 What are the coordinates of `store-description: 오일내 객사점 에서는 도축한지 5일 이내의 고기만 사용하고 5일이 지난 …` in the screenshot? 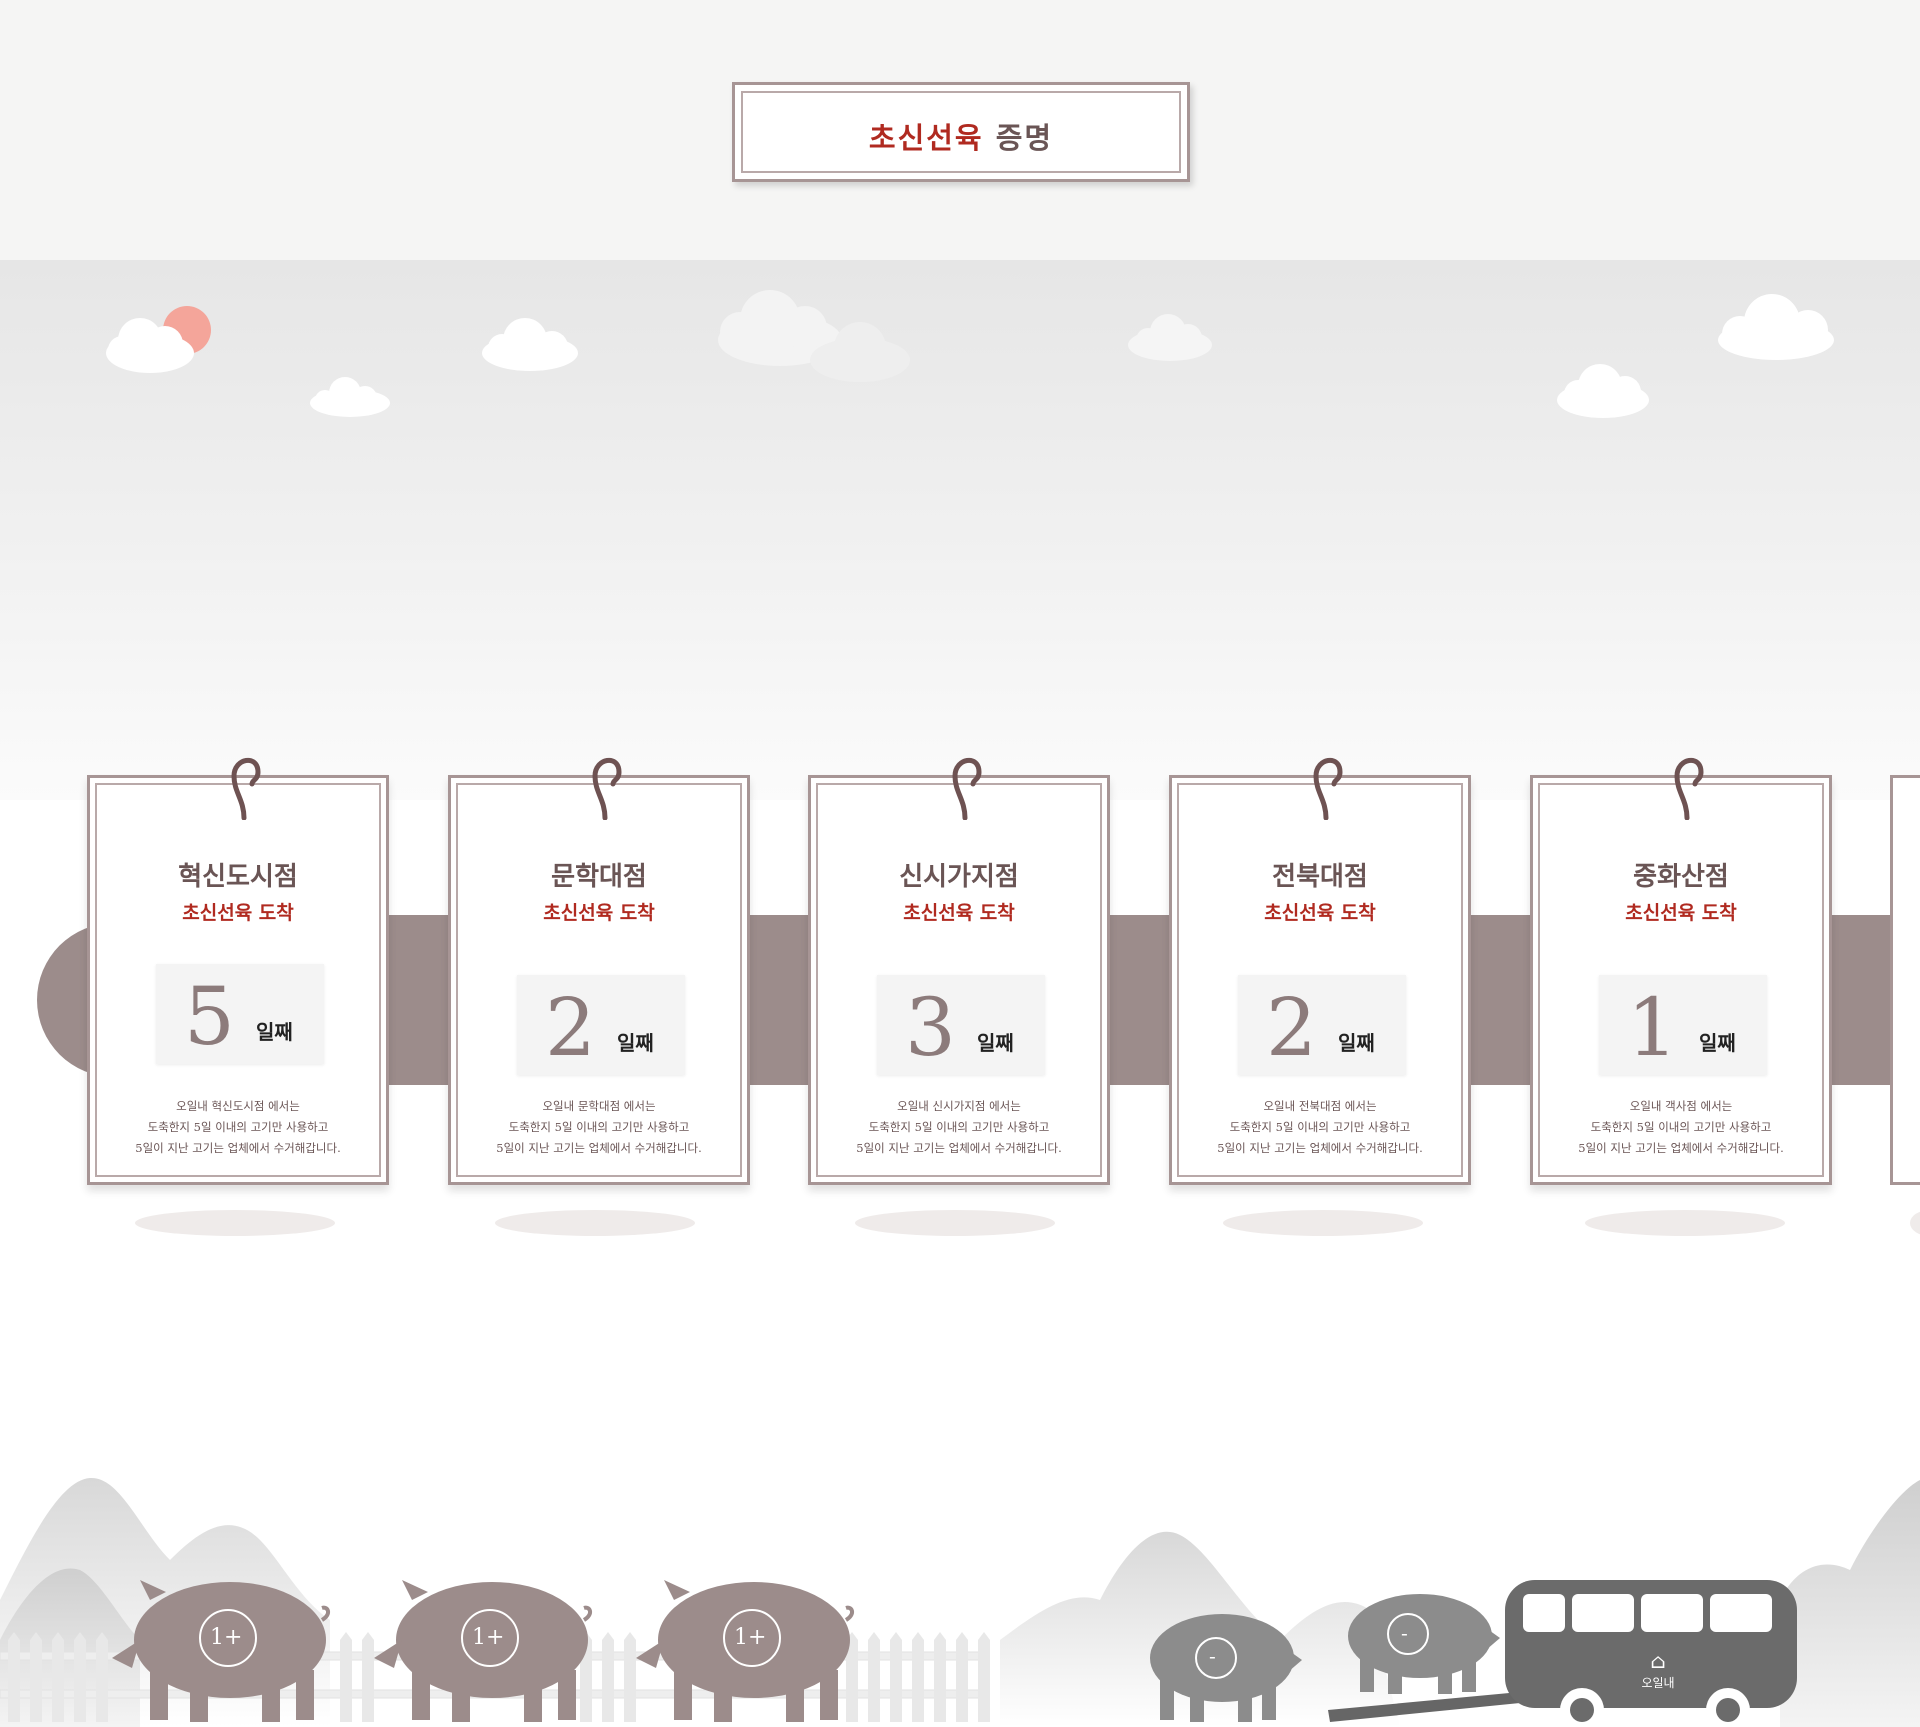 It's located at (1681, 1127).